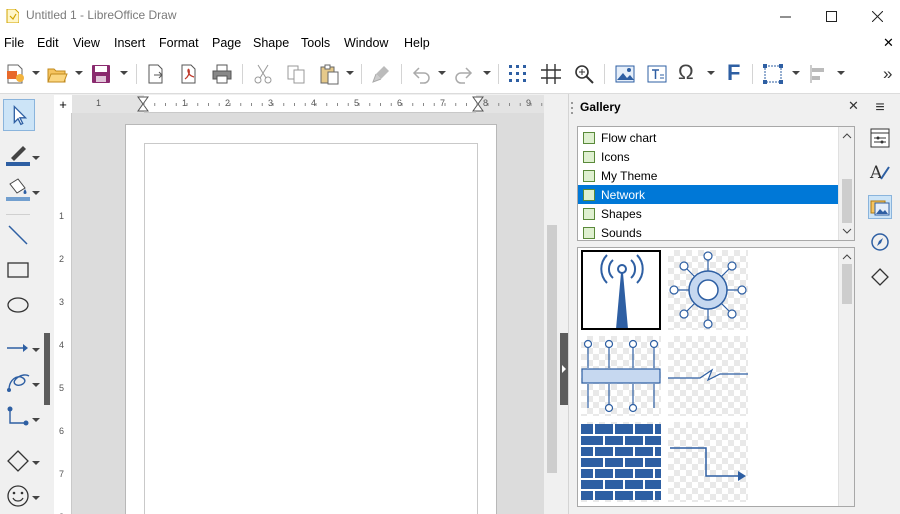 The image size is (900, 514). I want to click on redo-dropdown, so click(487, 73).